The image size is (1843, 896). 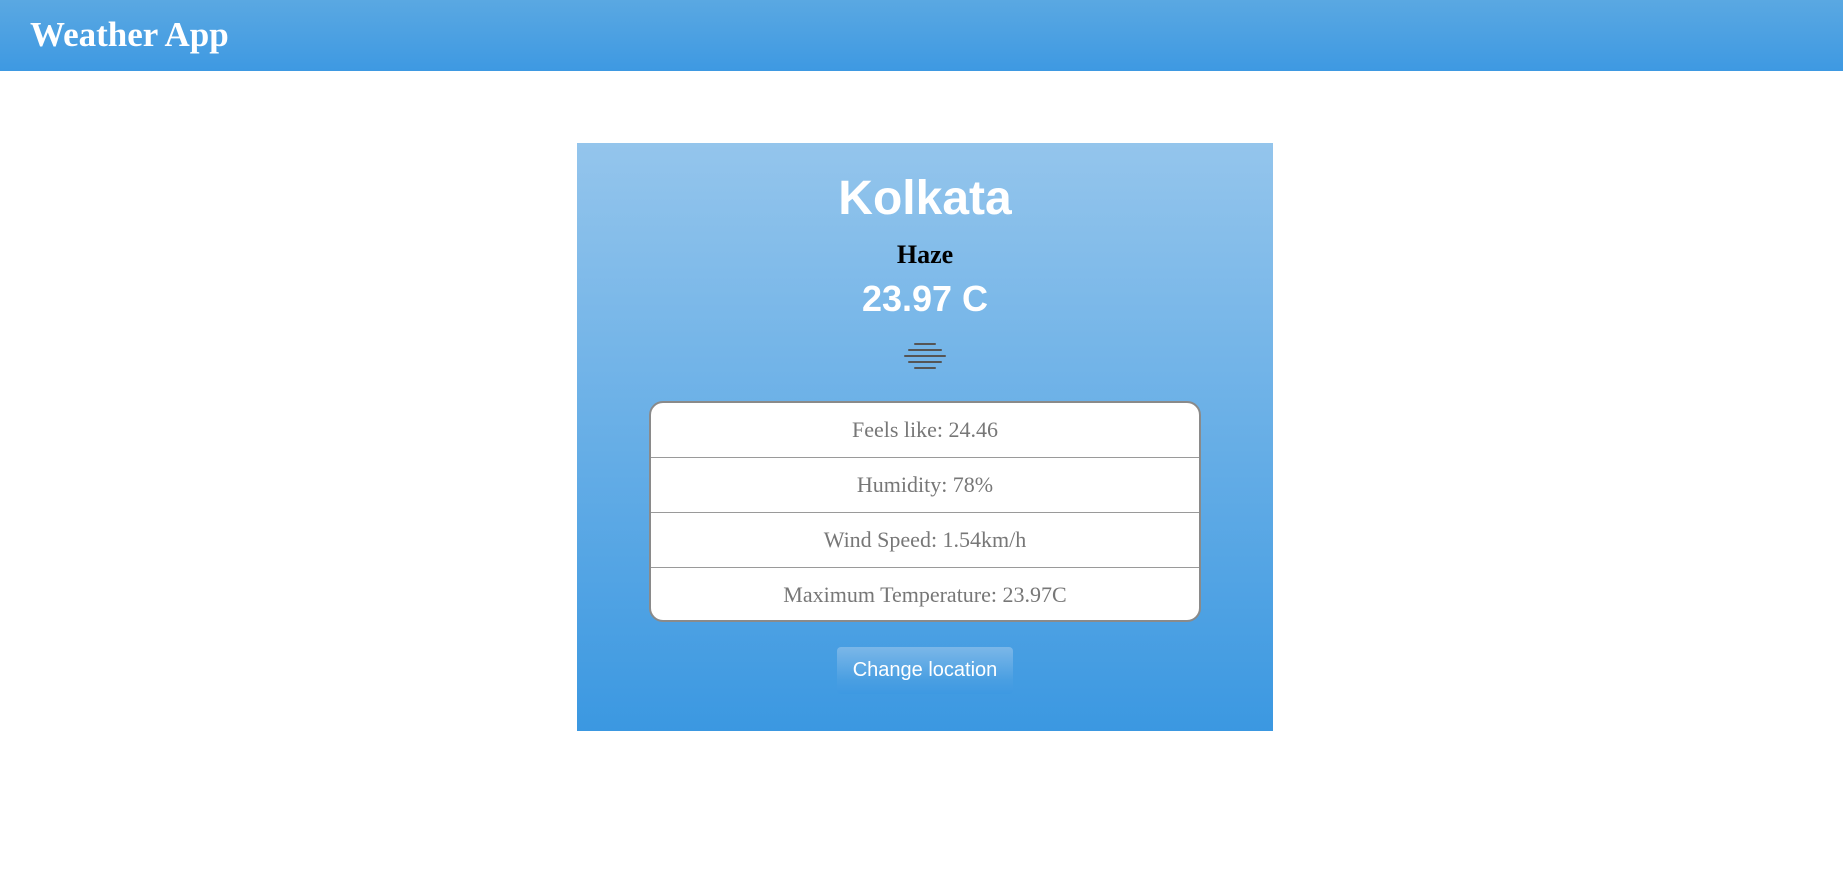 I want to click on haze-icon, so click(x=925, y=356).